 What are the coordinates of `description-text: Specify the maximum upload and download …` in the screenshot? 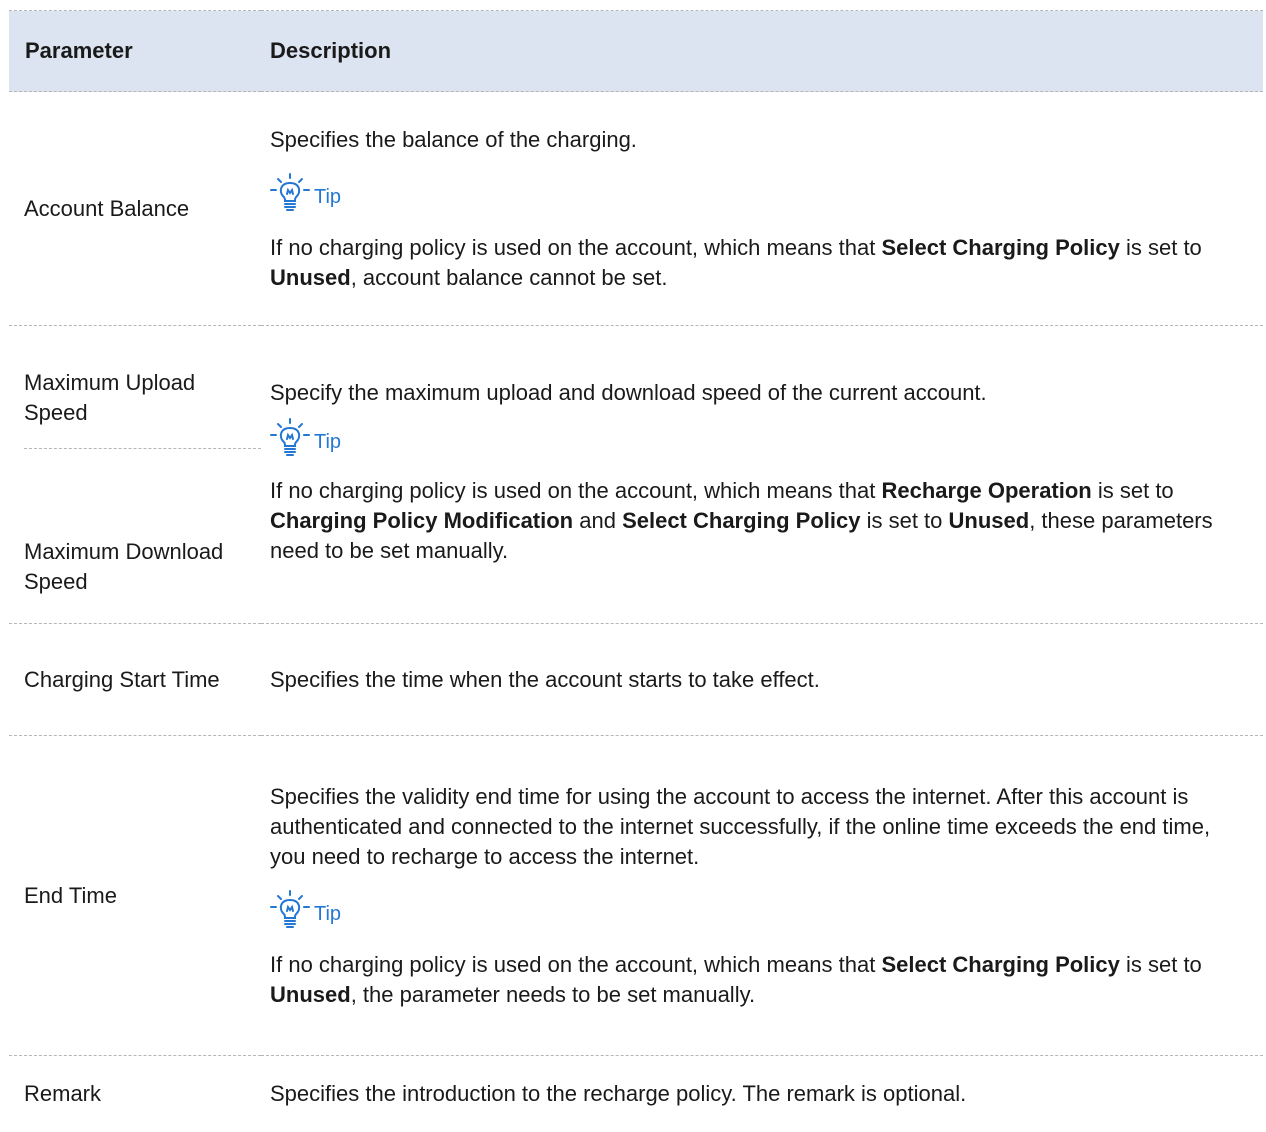 It's located at (628, 392).